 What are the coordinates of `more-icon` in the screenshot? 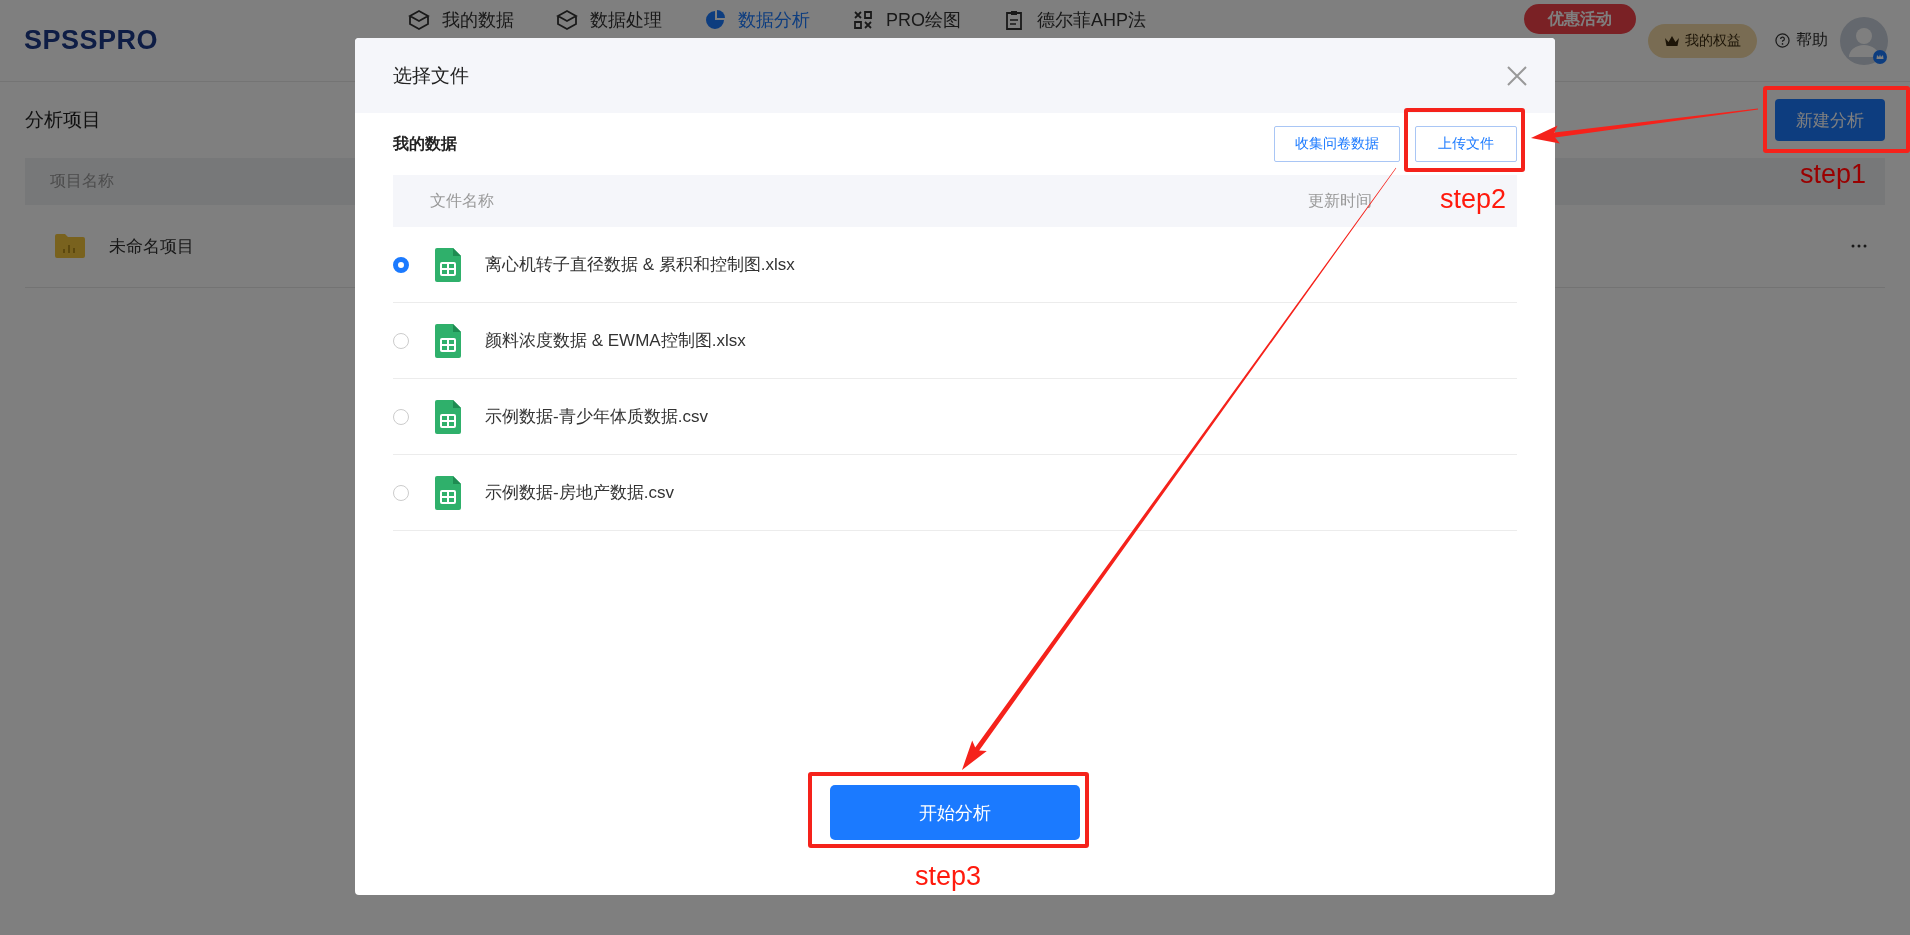 It's located at (1859, 246).